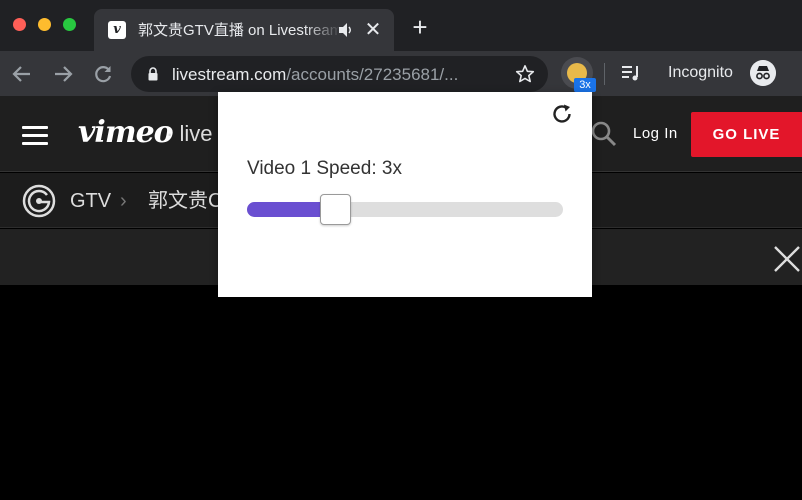  What do you see at coordinates (44, 24) in the screenshot?
I see `minimize-window-button` at bounding box center [44, 24].